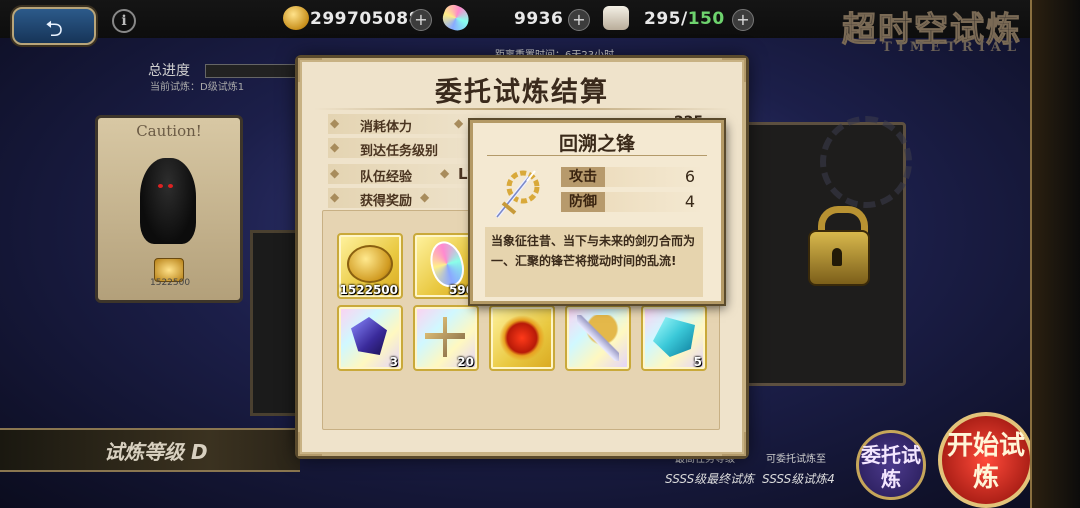 The image size is (1080, 508). I want to click on ice-crystal-icon, so click(674, 337).